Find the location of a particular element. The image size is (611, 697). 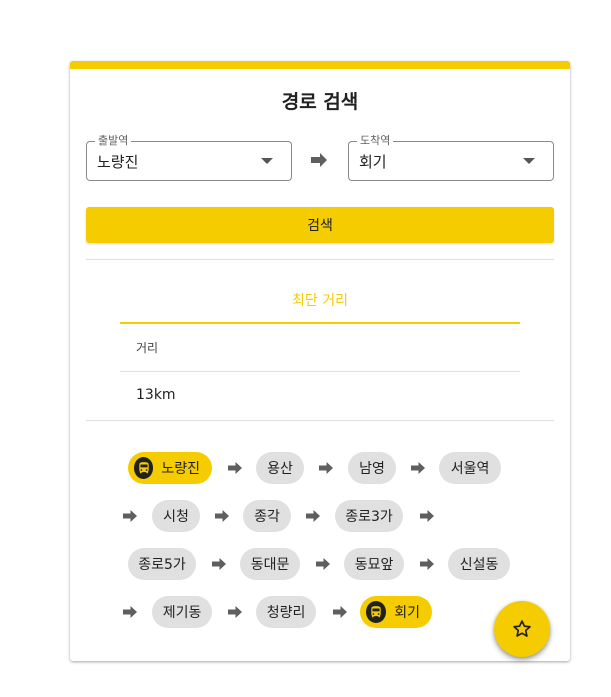

station-chip-start: 노량진 is located at coordinates (170, 468).